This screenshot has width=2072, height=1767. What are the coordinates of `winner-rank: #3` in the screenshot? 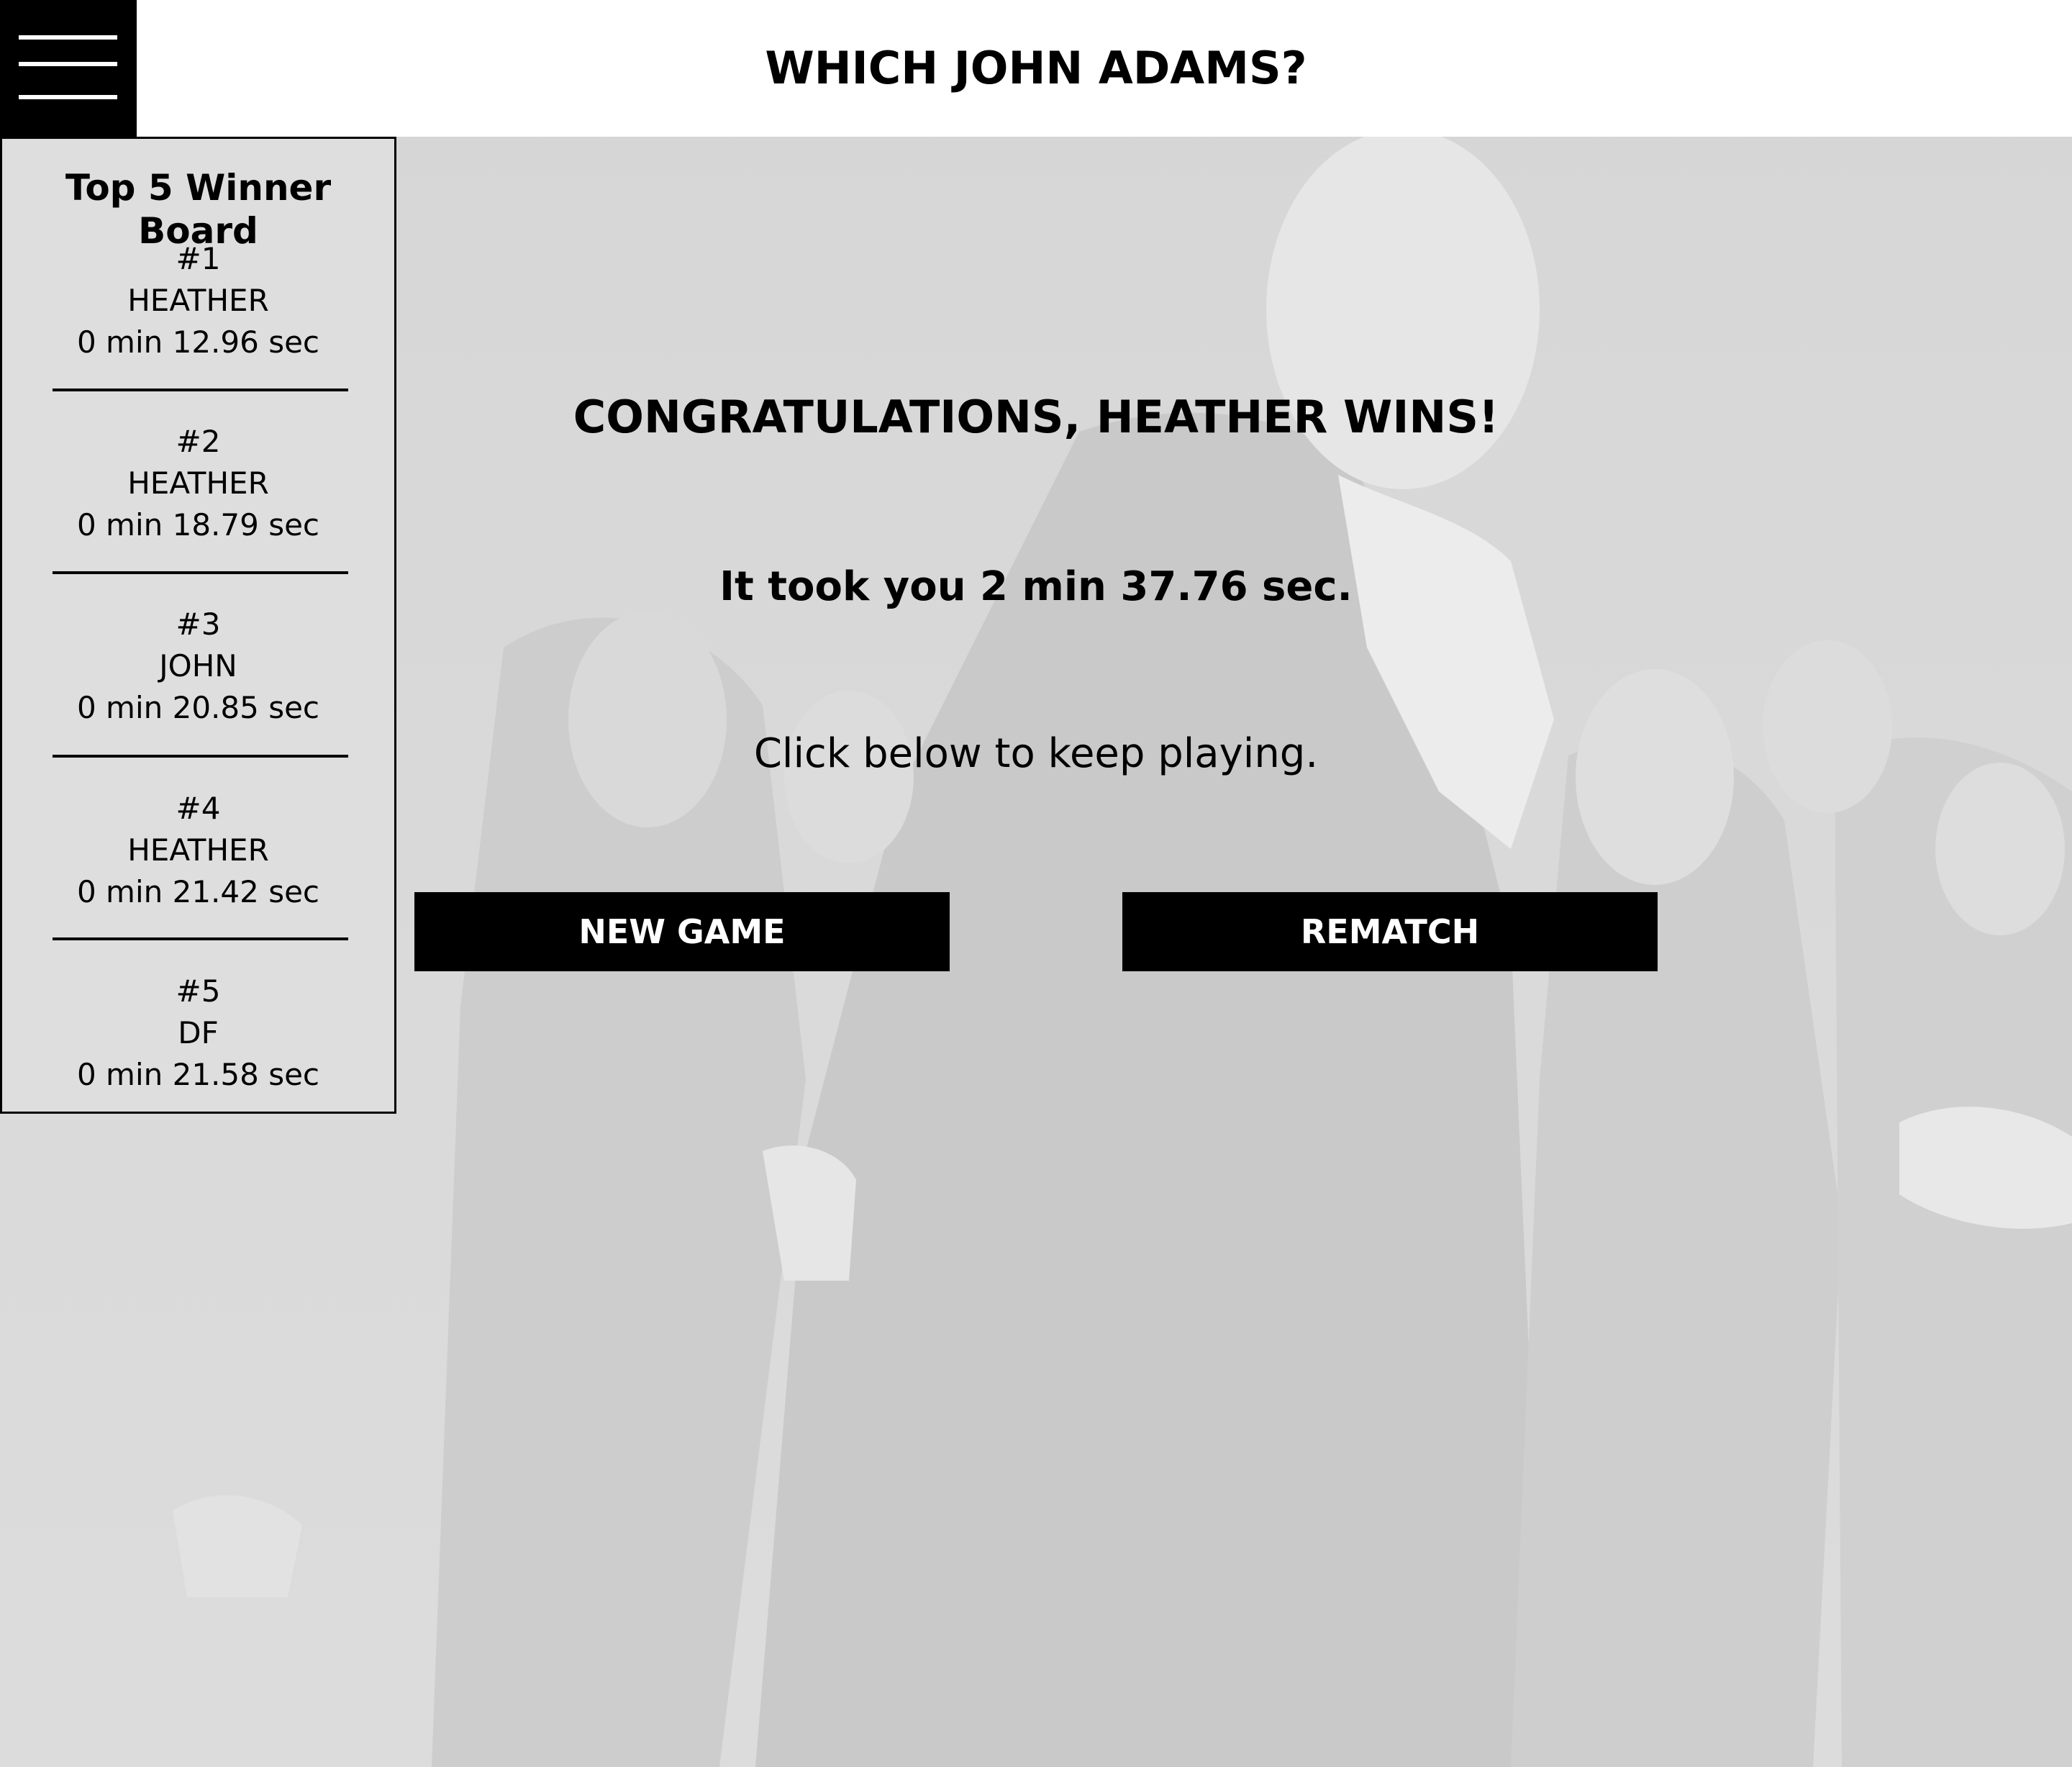 It's located at (199, 625).